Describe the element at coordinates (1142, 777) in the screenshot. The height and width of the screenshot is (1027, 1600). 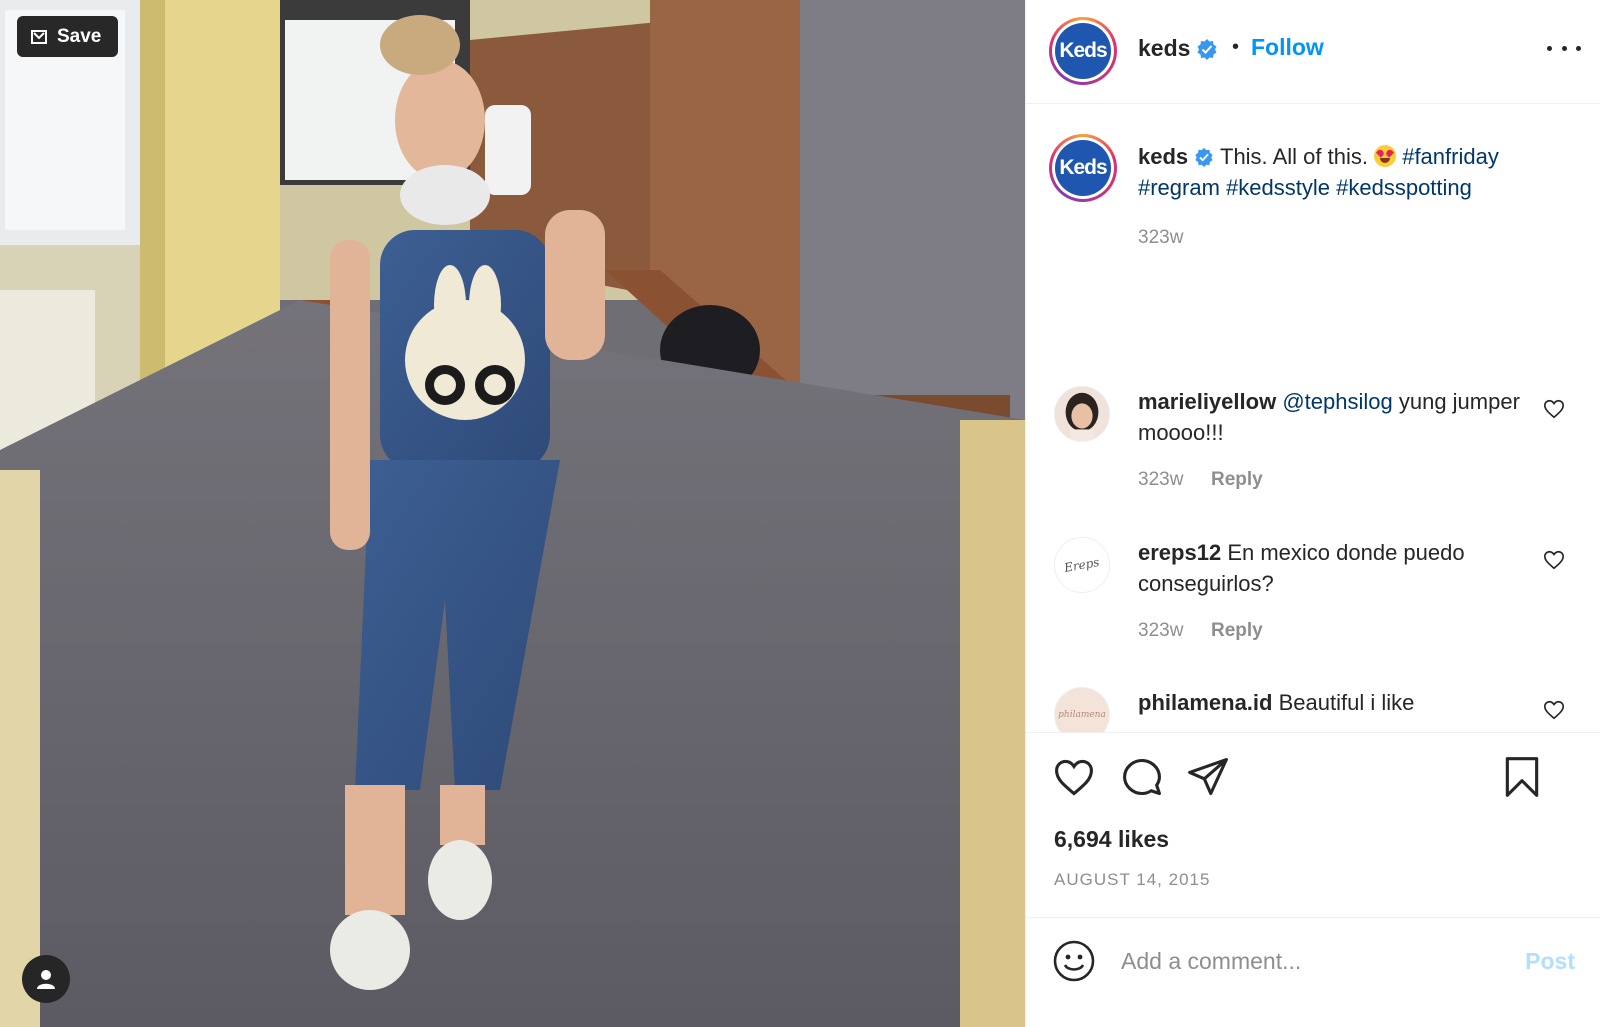
I see `comment-icon` at that location.